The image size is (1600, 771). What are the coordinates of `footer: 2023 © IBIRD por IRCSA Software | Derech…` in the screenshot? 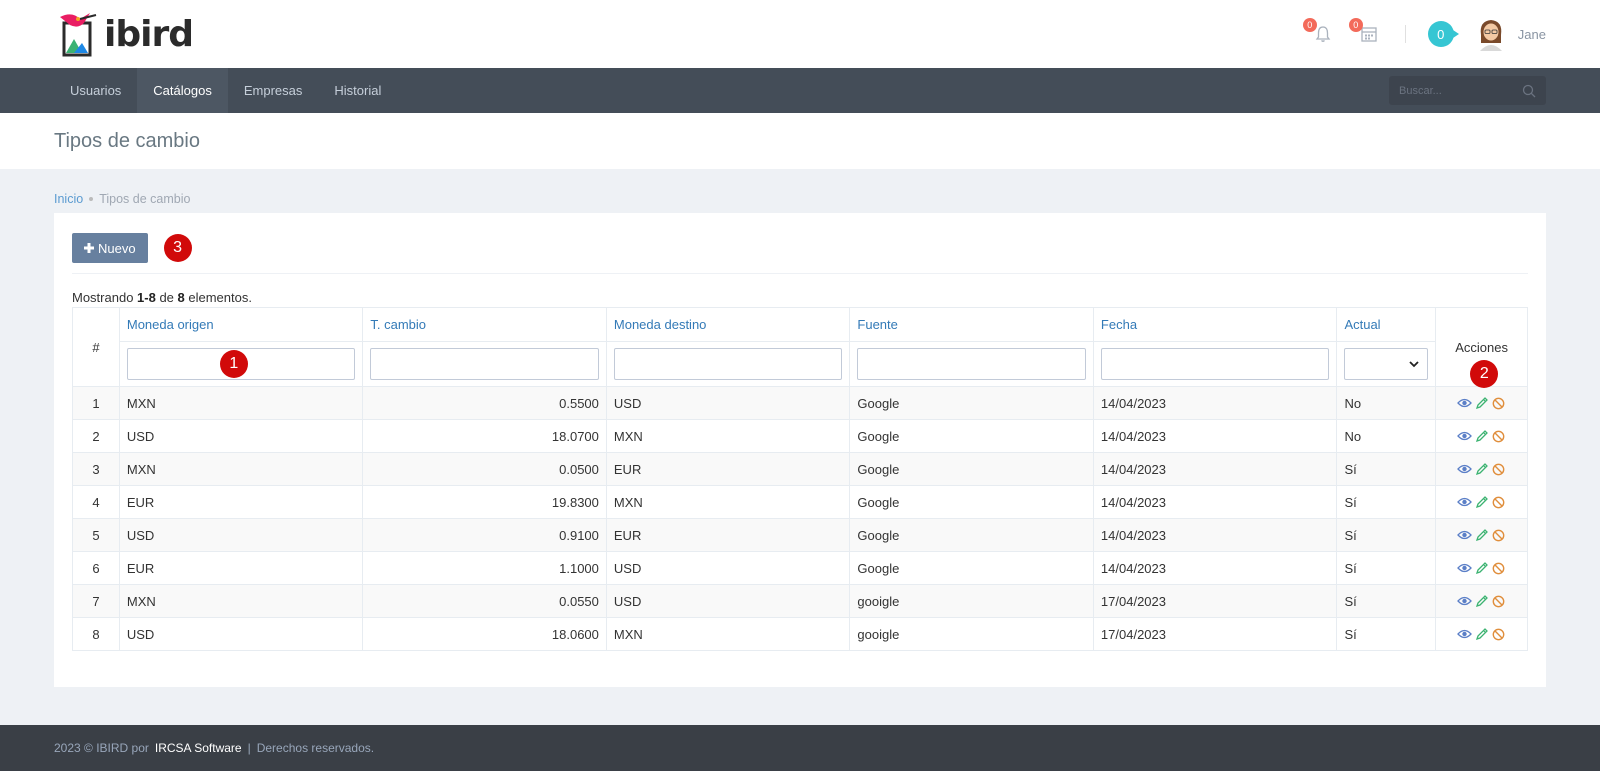 It's located at (800, 748).